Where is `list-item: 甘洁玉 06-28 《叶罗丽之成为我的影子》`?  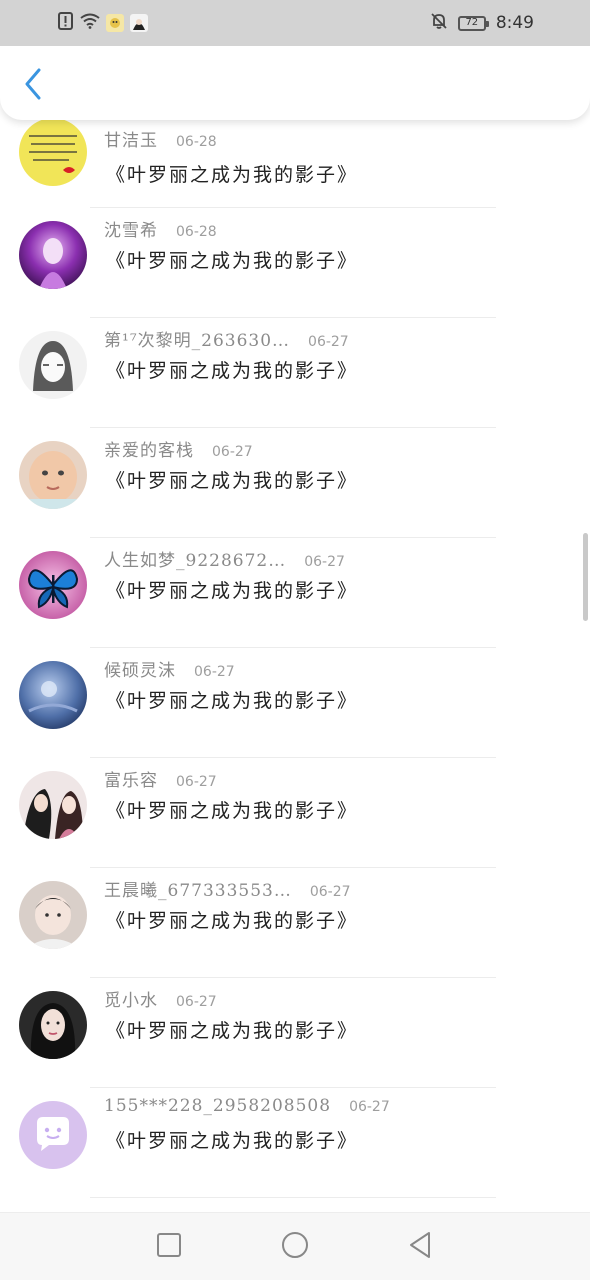 list-item: 甘洁玉 06-28 《叶罗丽之成为我的影子》 is located at coordinates (295, 163).